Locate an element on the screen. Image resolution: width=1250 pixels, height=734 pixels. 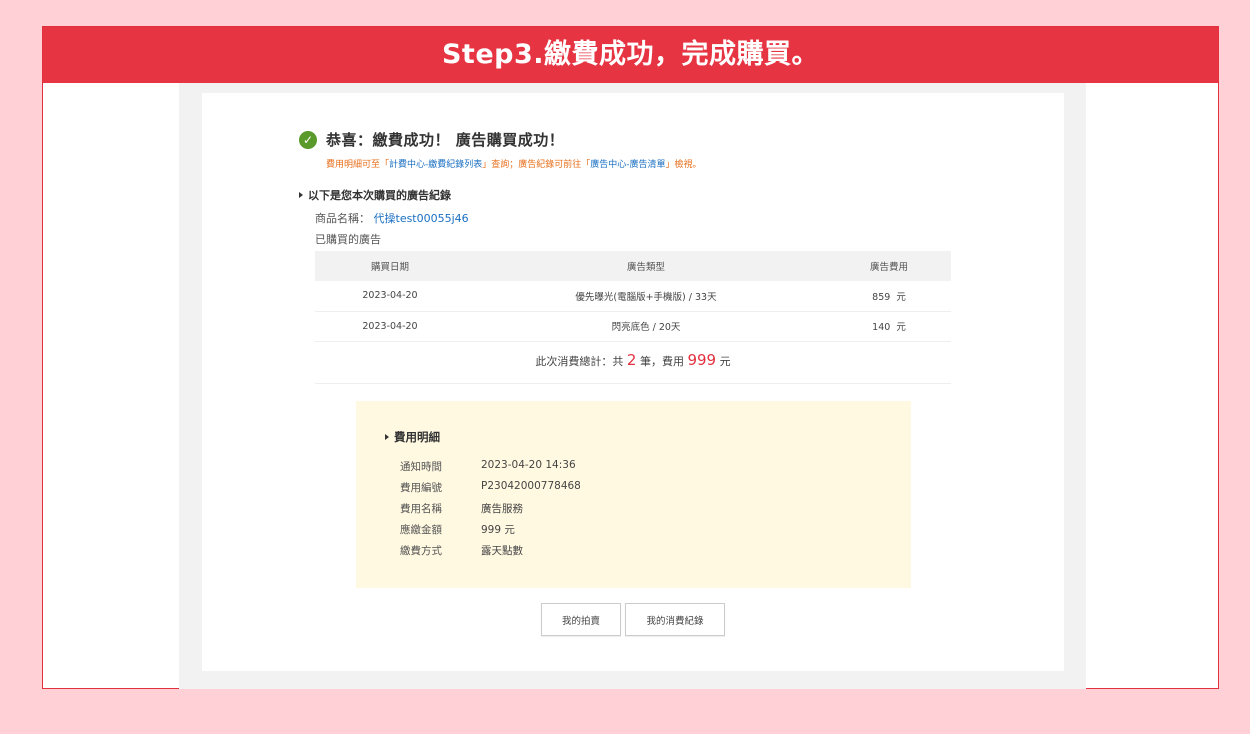
note-mid: 」查詢；廣告紀錄可前往「 is located at coordinates (536, 165).